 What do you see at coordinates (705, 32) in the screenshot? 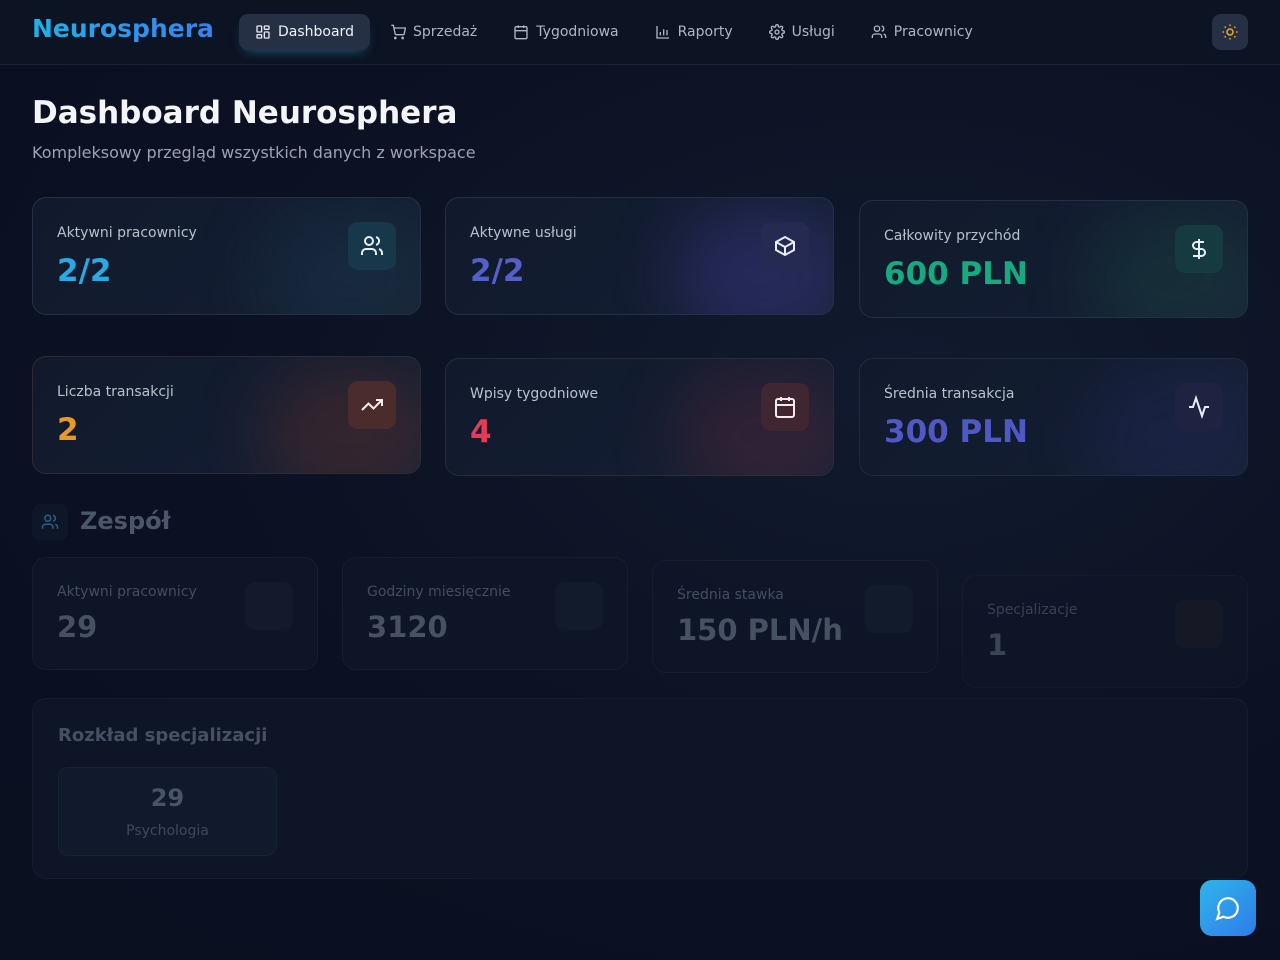
I see `nav-item-label: Raporty` at bounding box center [705, 32].